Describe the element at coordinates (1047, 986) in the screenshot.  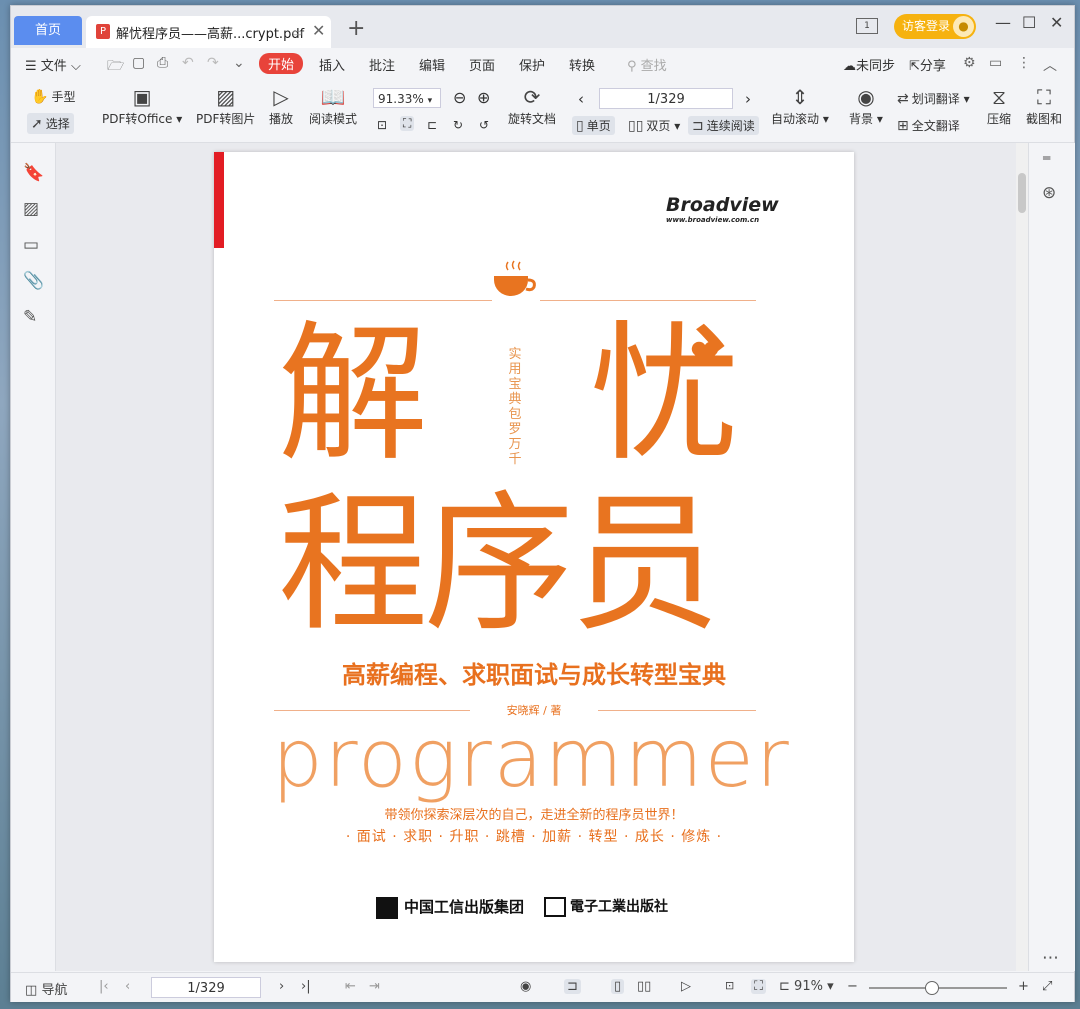
I see `fullscreen-icon: ⤢` at that location.